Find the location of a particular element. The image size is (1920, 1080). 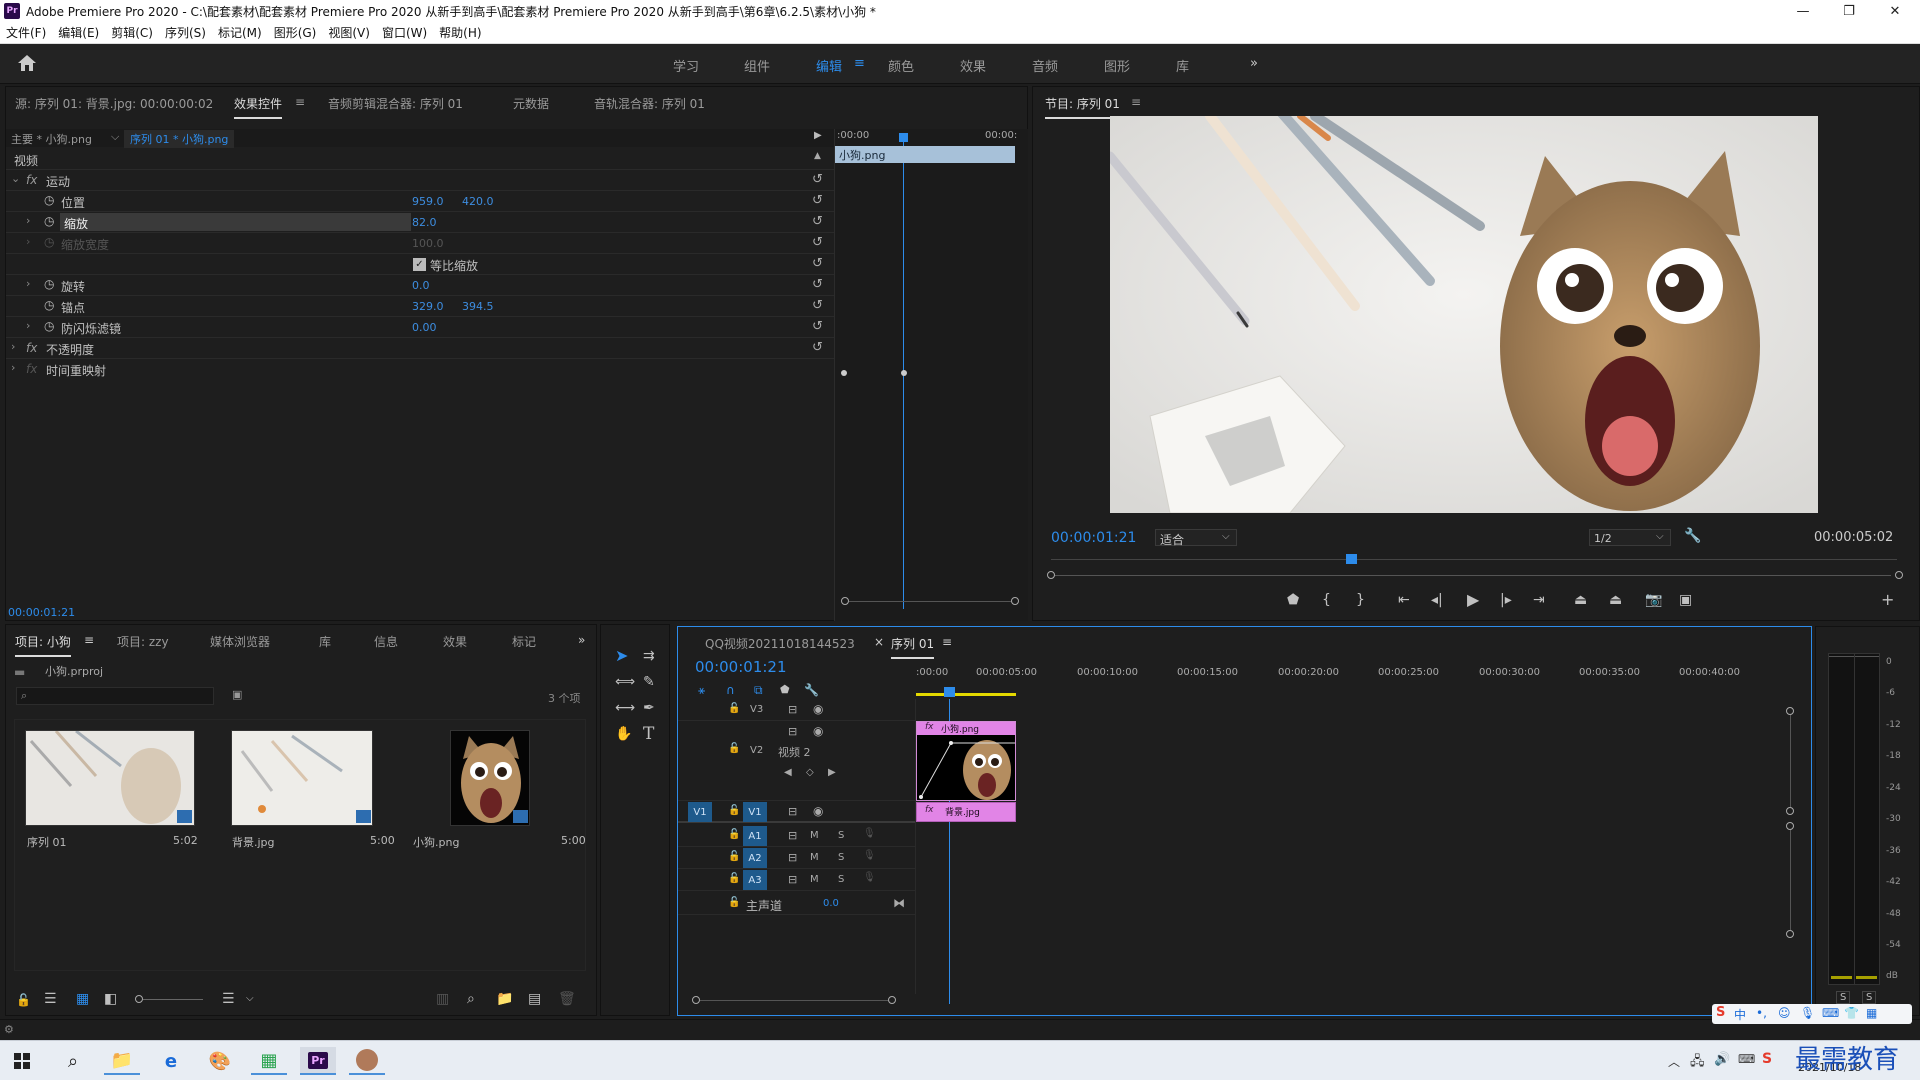

fx-motion-row: ⌄ fx 运动 ↺ is located at coordinates (420, 180).